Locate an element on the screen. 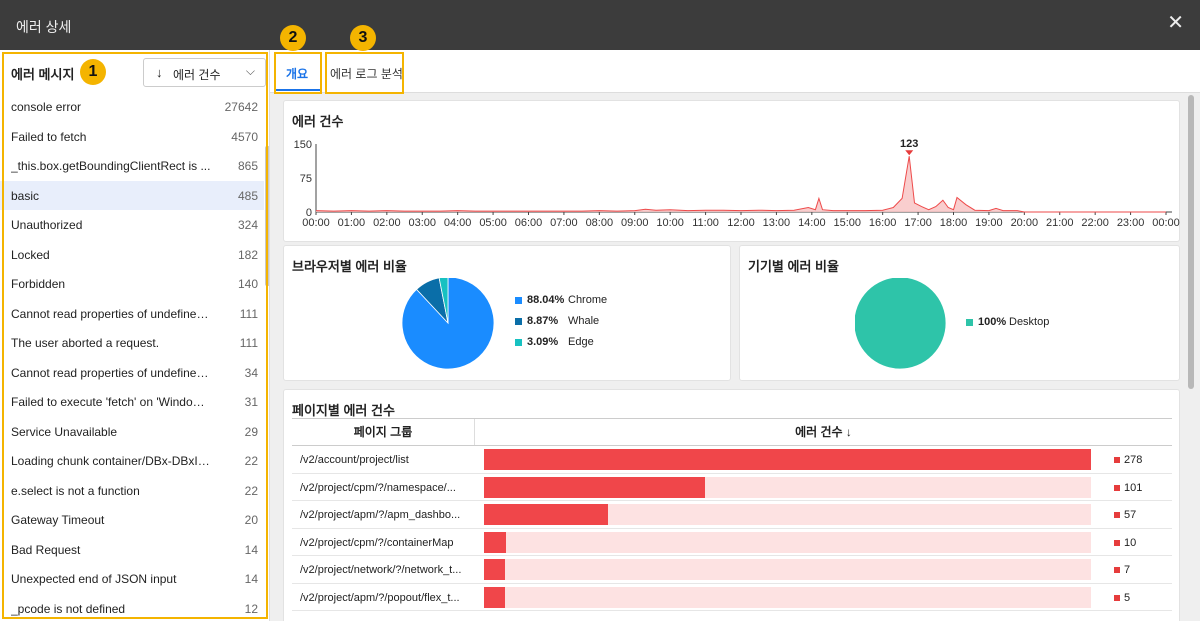 The height and width of the screenshot is (621, 1200). tab-overview-label: 개요 is located at coordinates (297, 74).